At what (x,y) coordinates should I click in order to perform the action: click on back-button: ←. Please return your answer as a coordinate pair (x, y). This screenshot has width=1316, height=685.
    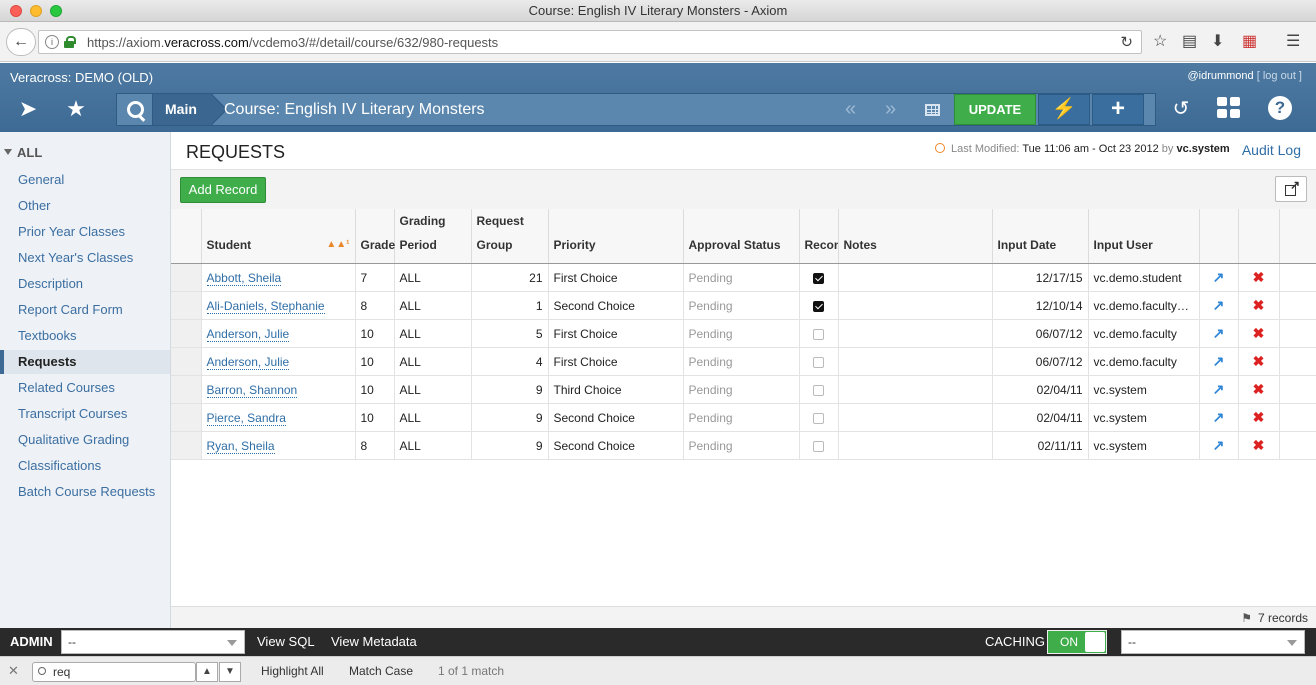
    Looking at the image, I should click on (21, 42).